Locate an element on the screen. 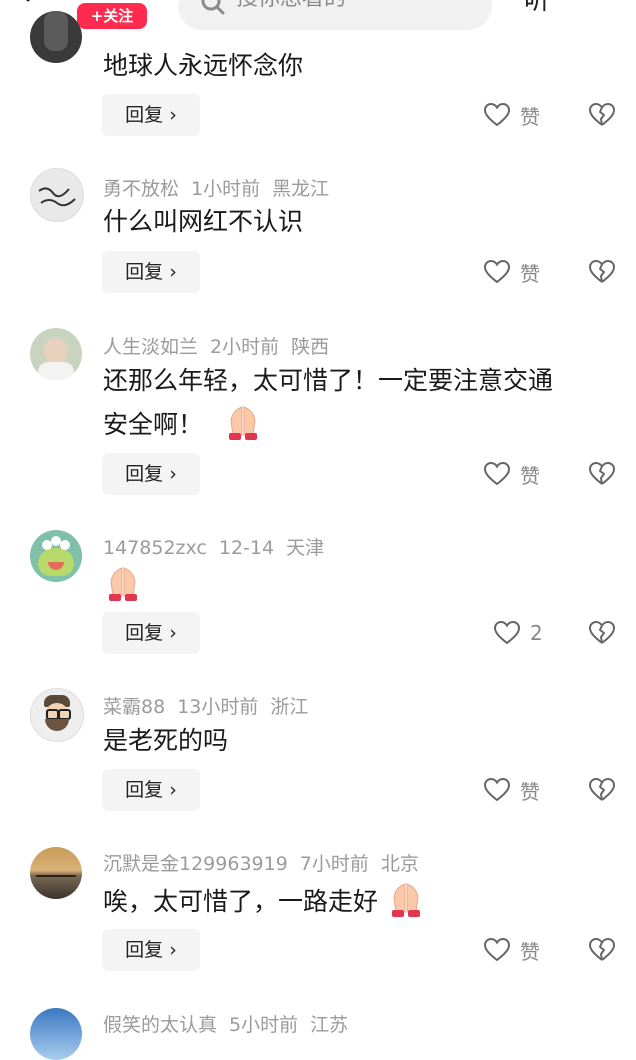 This screenshot has width=636, height=1060. timestamp: 2小时前 is located at coordinates (245, 347).